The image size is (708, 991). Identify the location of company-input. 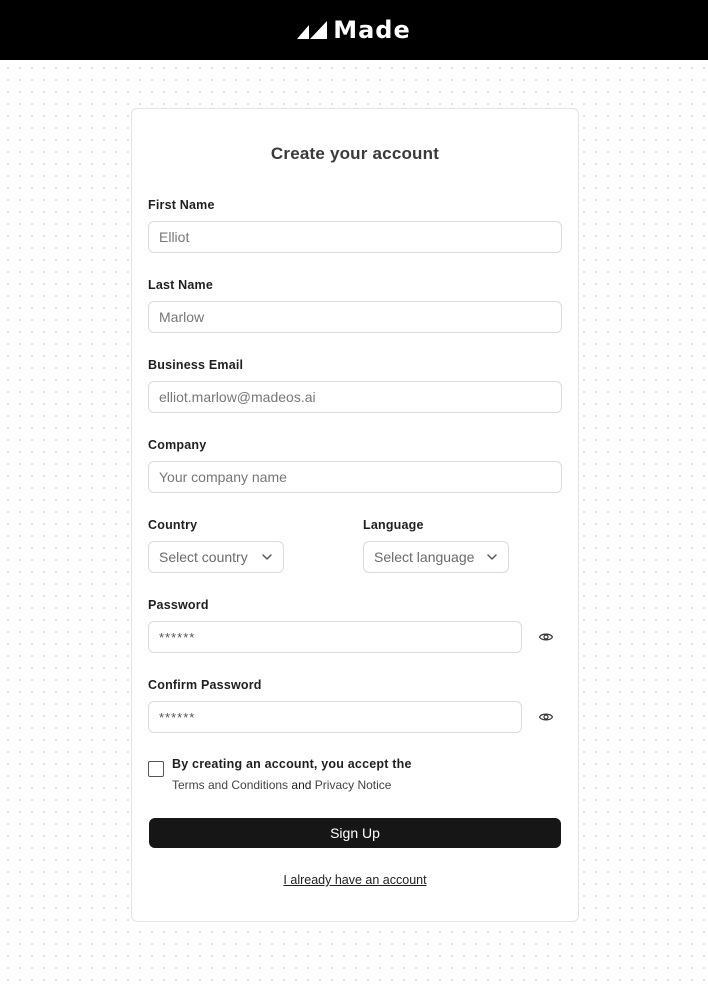
(355, 477).